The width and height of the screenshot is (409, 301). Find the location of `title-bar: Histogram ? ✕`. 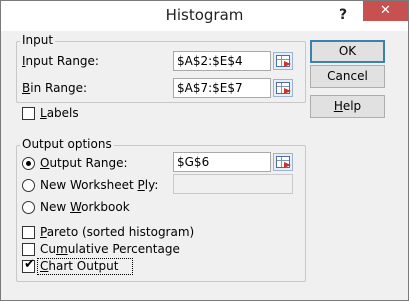

title-bar: Histogram ? ✕ is located at coordinates (204, 16).